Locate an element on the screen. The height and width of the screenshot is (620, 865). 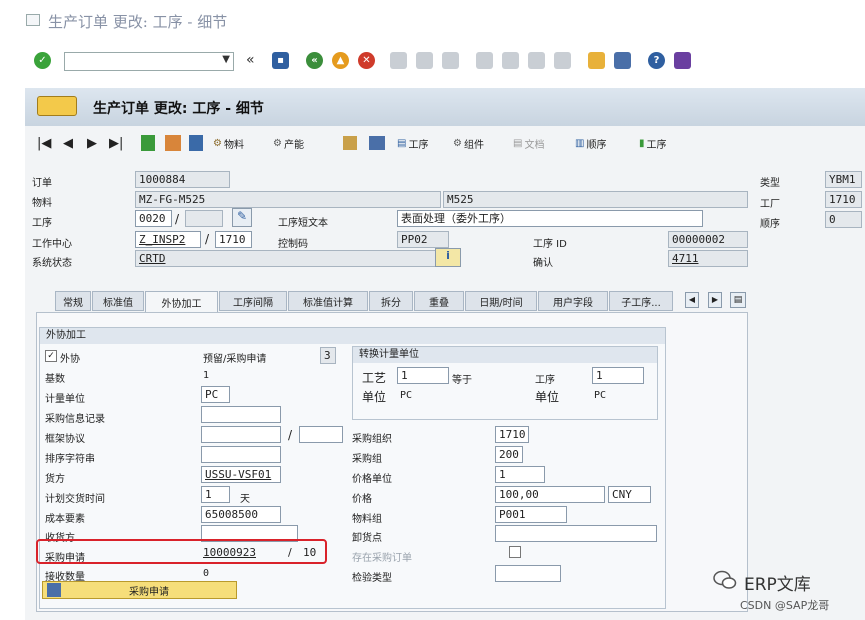
tree-icon is located at coordinates (350, 143).